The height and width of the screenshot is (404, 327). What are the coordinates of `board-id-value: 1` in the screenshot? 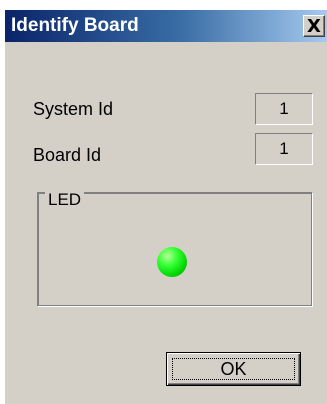 It's located at (284, 149).